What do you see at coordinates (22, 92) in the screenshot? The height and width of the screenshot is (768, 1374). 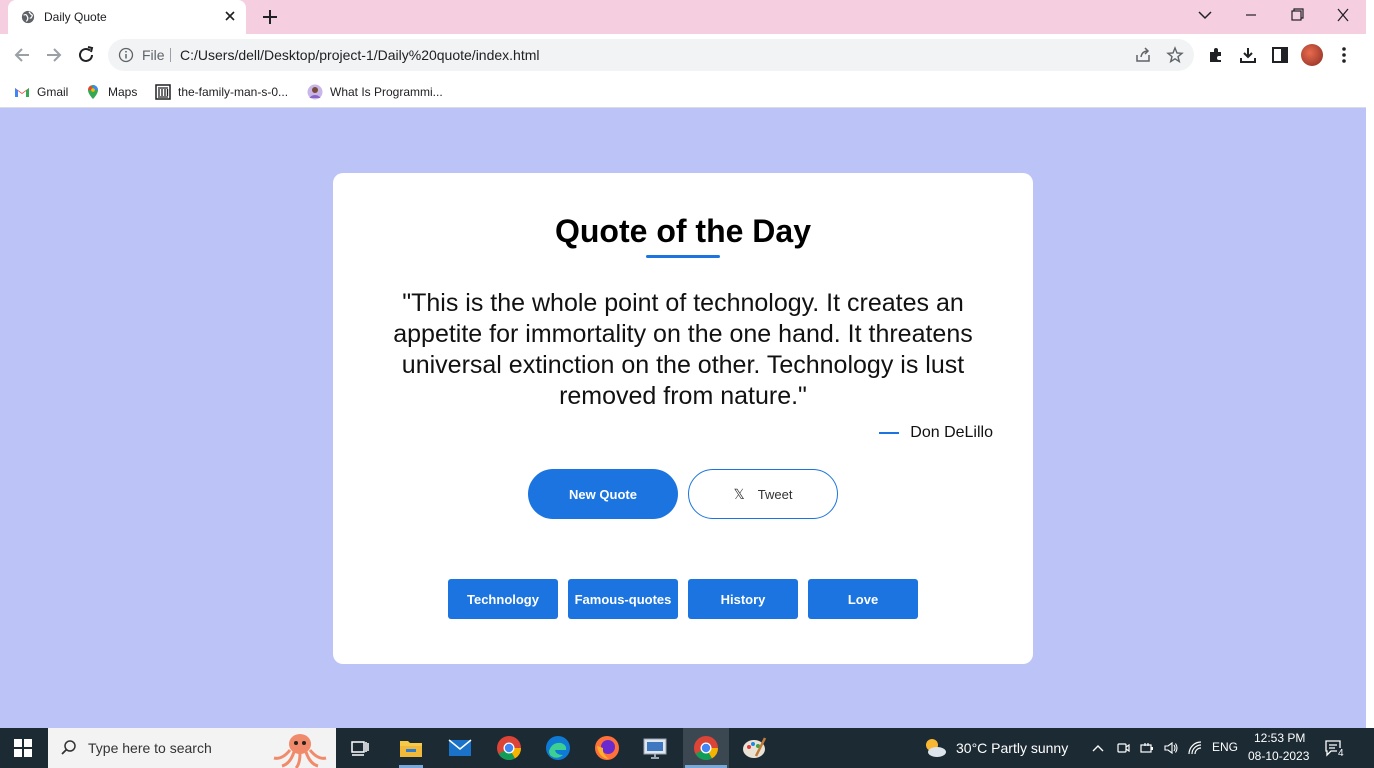 I see `gmail-icon` at bounding box center [22, 92].